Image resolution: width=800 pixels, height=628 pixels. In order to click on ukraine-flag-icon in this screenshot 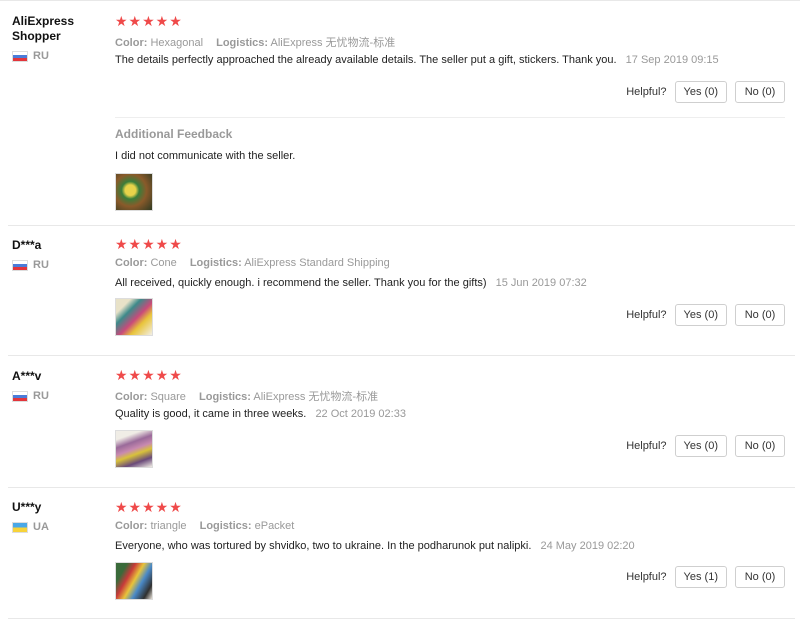, I will do `click(20, 527)`.